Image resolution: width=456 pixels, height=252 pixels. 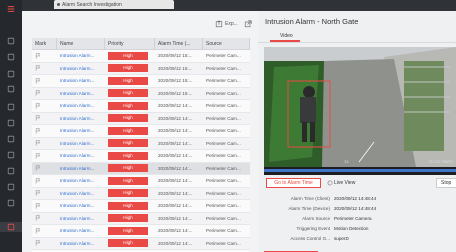 I want to click on image-icon, so click(x=11, y=107).